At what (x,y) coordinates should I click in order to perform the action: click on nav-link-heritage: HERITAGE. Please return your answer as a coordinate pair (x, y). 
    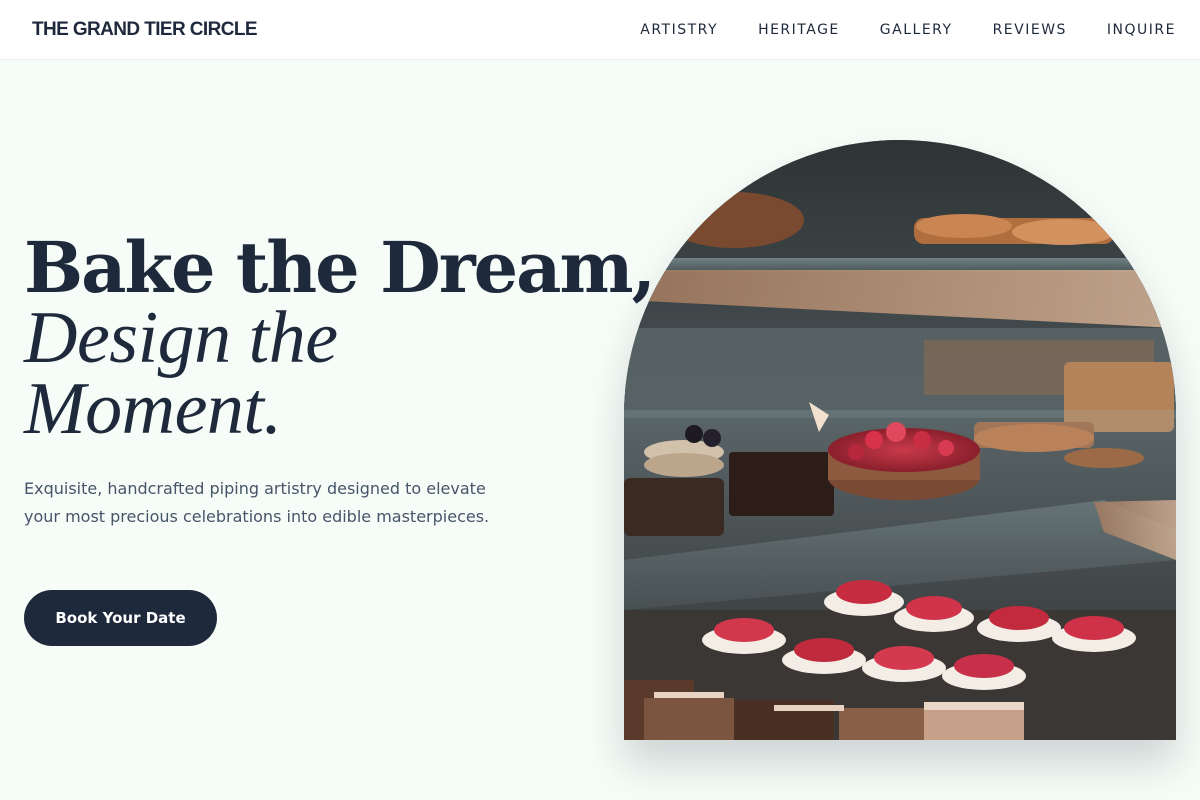
    Looking at the image, I should click on (799, 30).